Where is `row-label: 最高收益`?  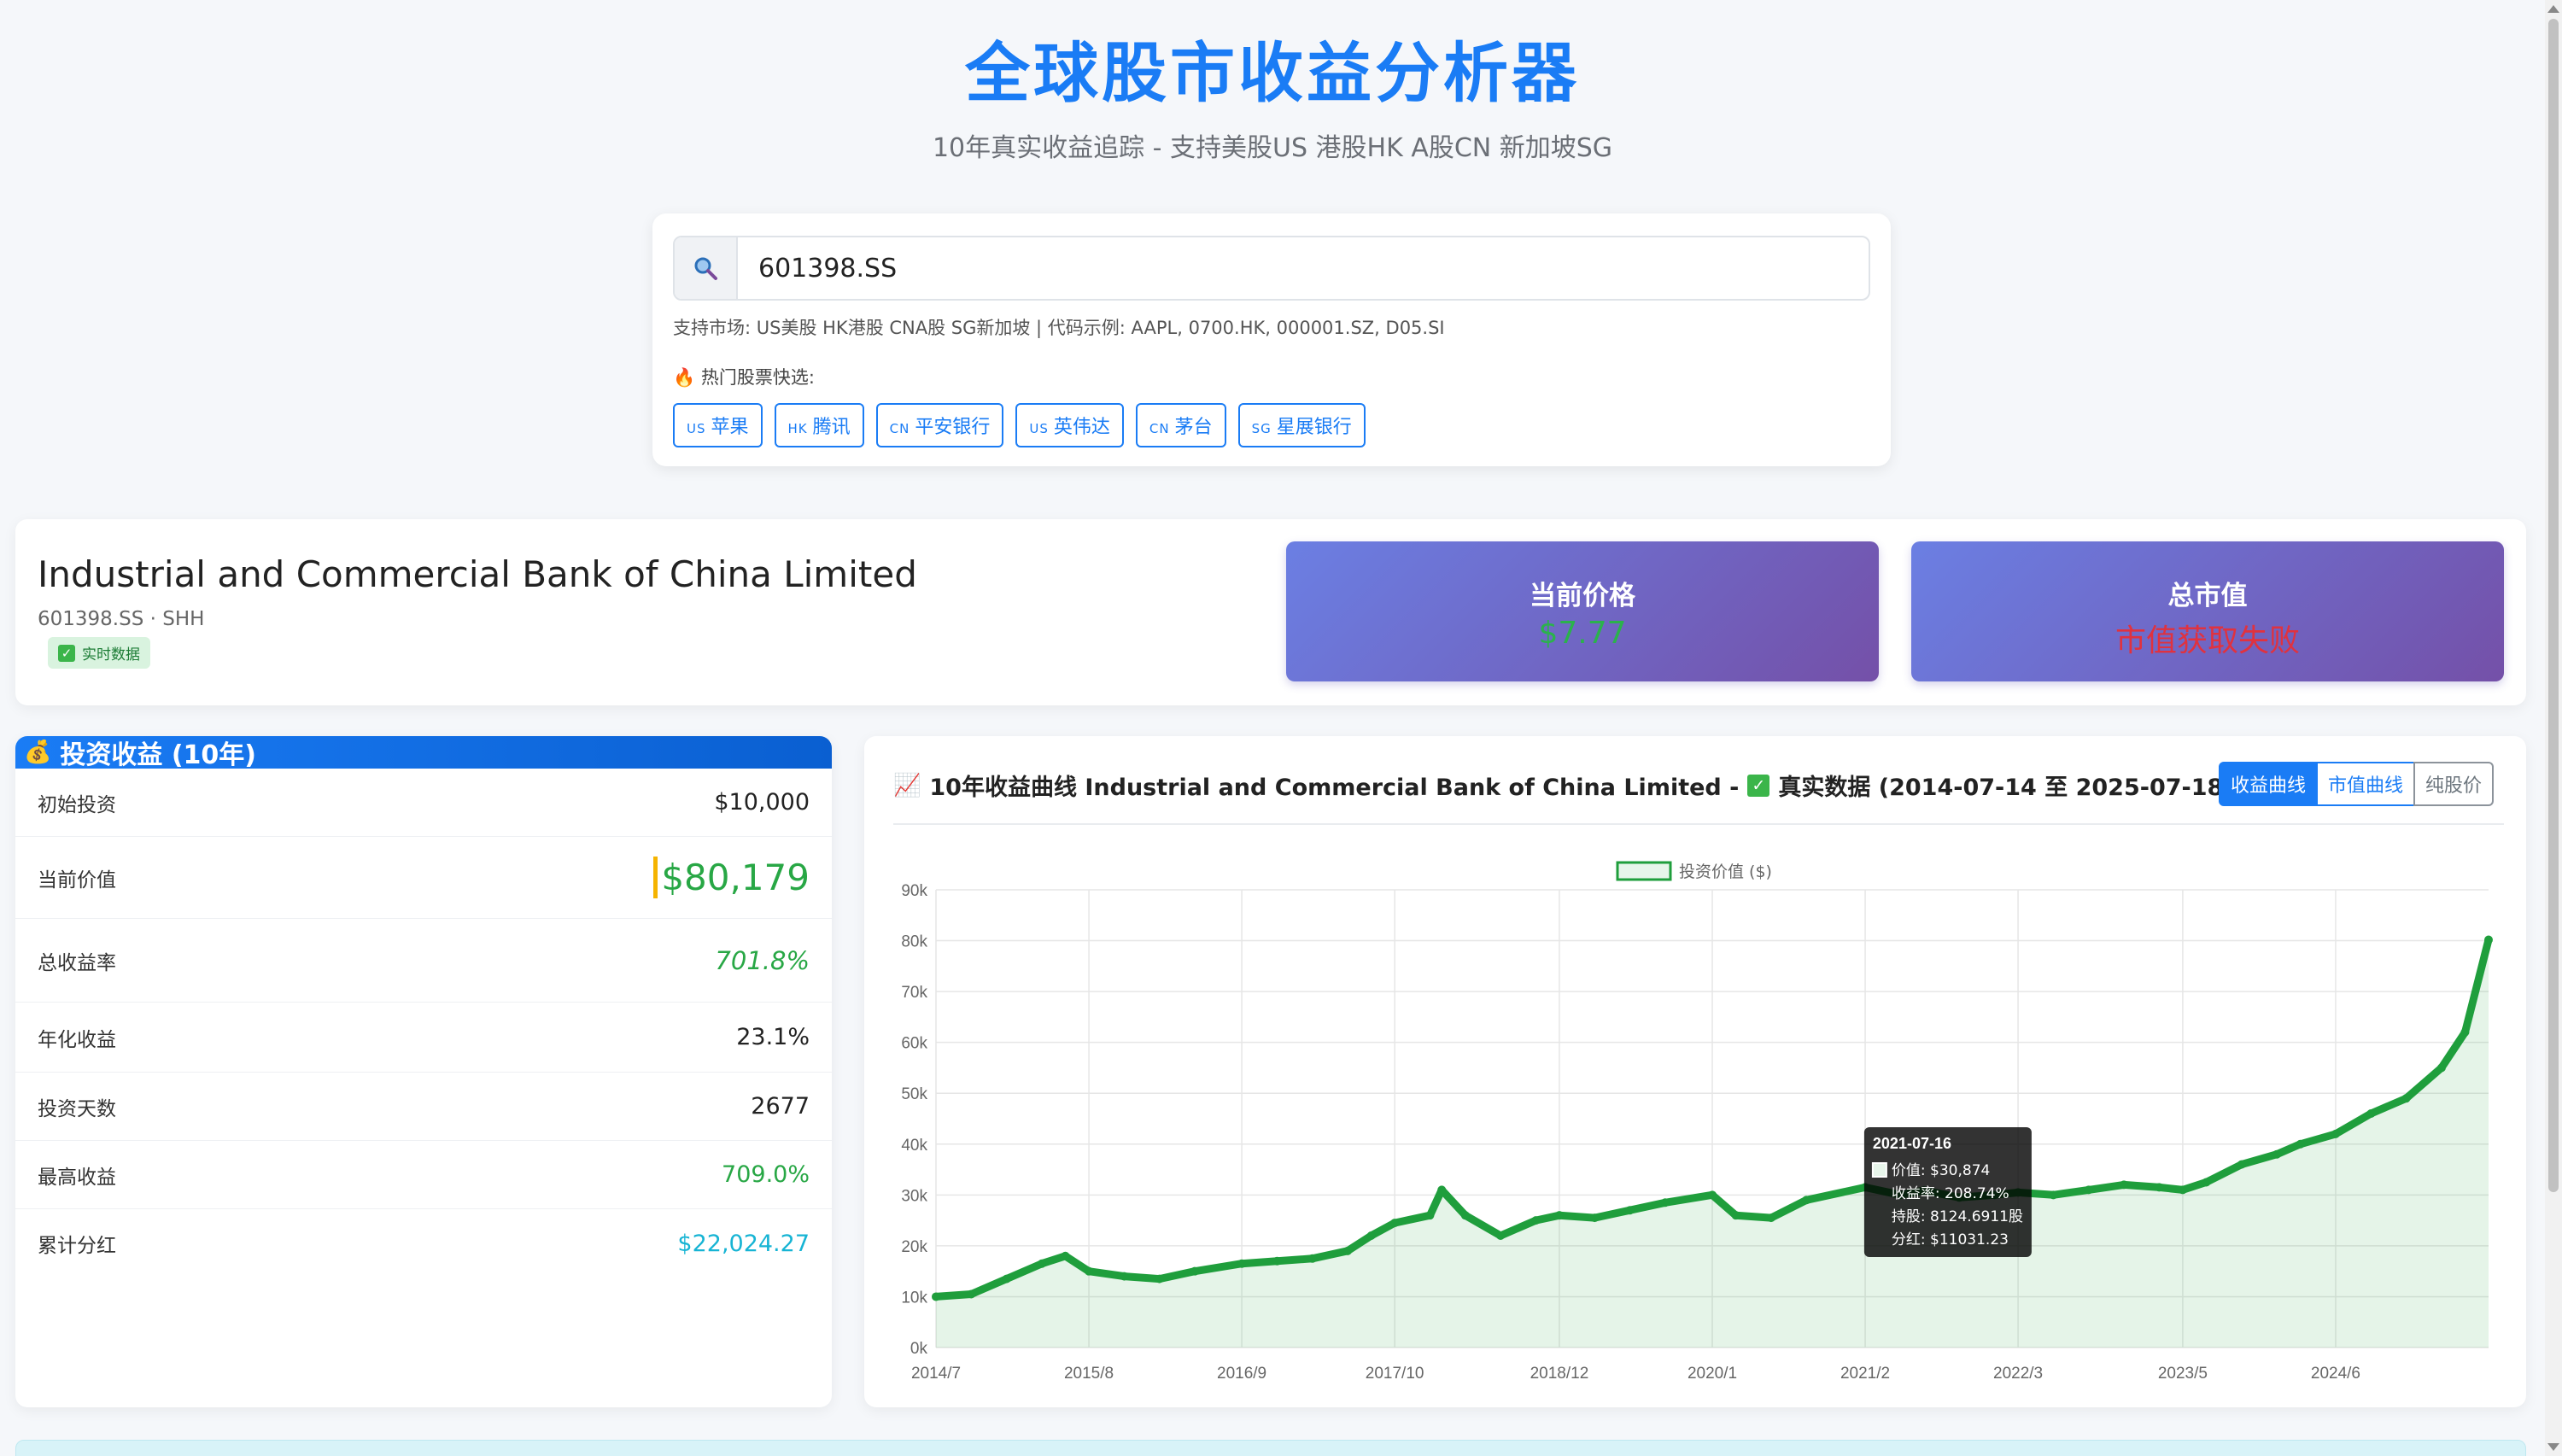 row-label: 最高收益 is located at coordinates (77, 1177).